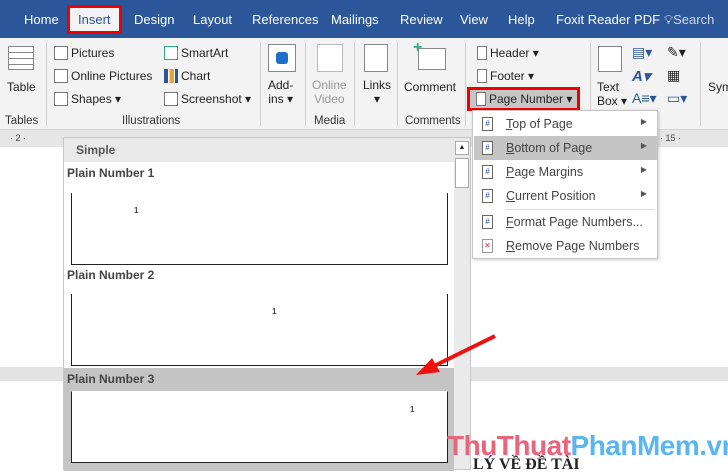 Image resolution: width=728 pixels, height=474 pixels. What do you see at coordinates (259, 315) in the screenshot?
I see `gallery-item-plain-number-2: Plain Number 2 1` at bounding box center [259, 315].